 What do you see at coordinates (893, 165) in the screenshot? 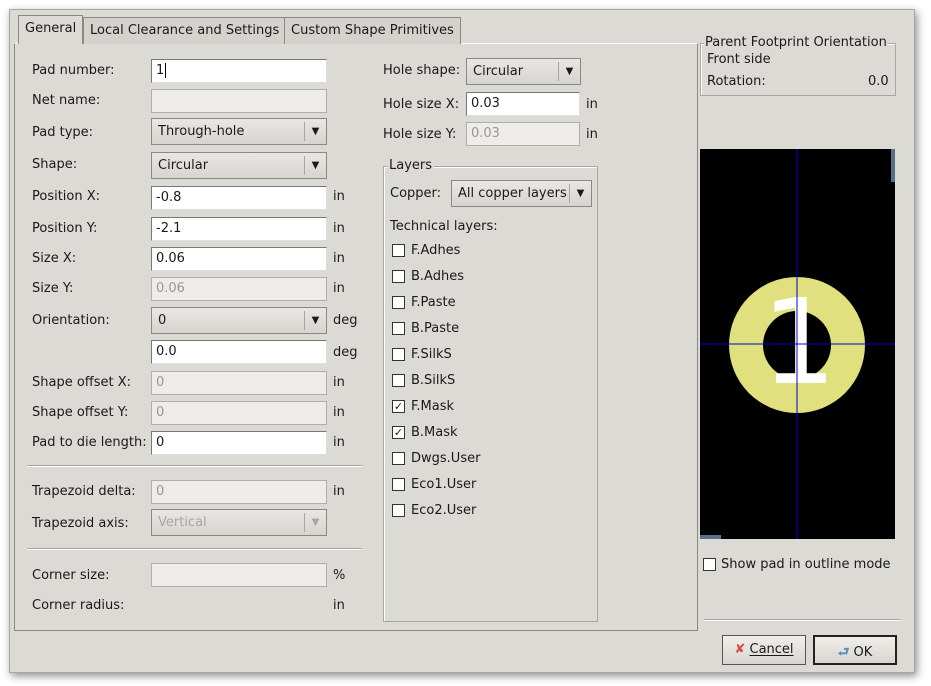
I see `vertical-scrollbar` at bounding box center [893, 165].